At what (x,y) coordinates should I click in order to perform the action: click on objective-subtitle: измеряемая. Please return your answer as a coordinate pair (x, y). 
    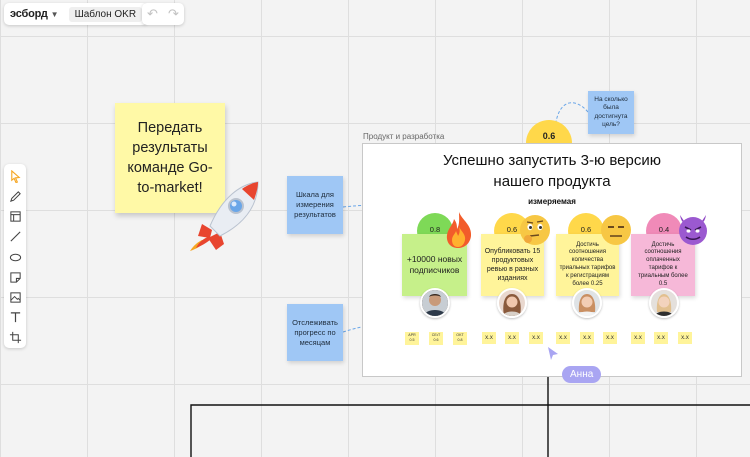
    Looking at the image, I should click on (552, 201).